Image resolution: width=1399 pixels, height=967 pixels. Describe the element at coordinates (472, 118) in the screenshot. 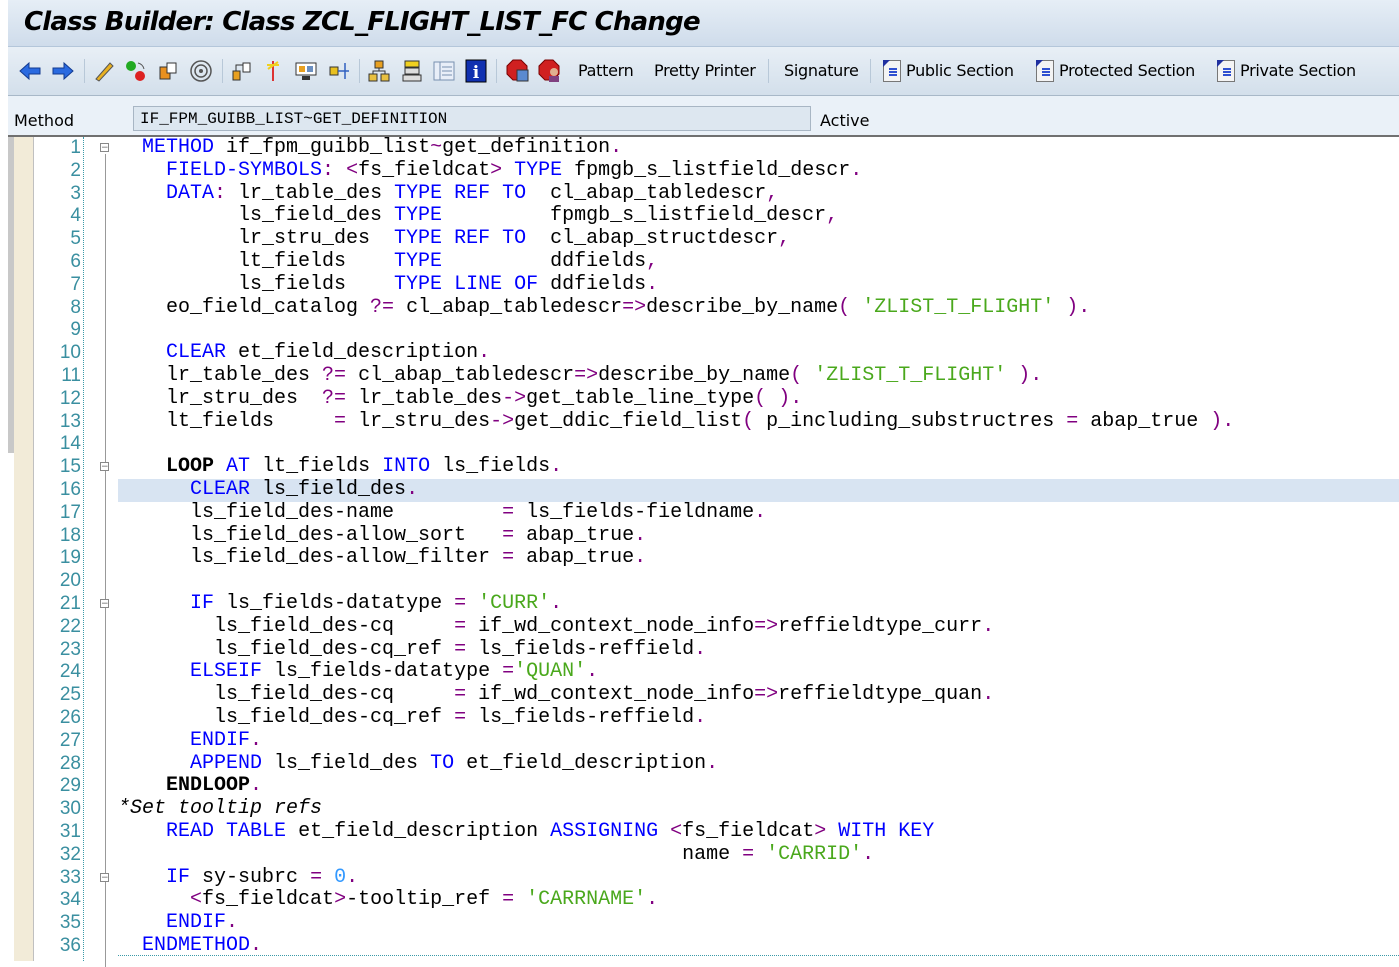

I see `method-name-field: IF_FPM_GUIBB_LIST~GET_DEFINITION` at that location.